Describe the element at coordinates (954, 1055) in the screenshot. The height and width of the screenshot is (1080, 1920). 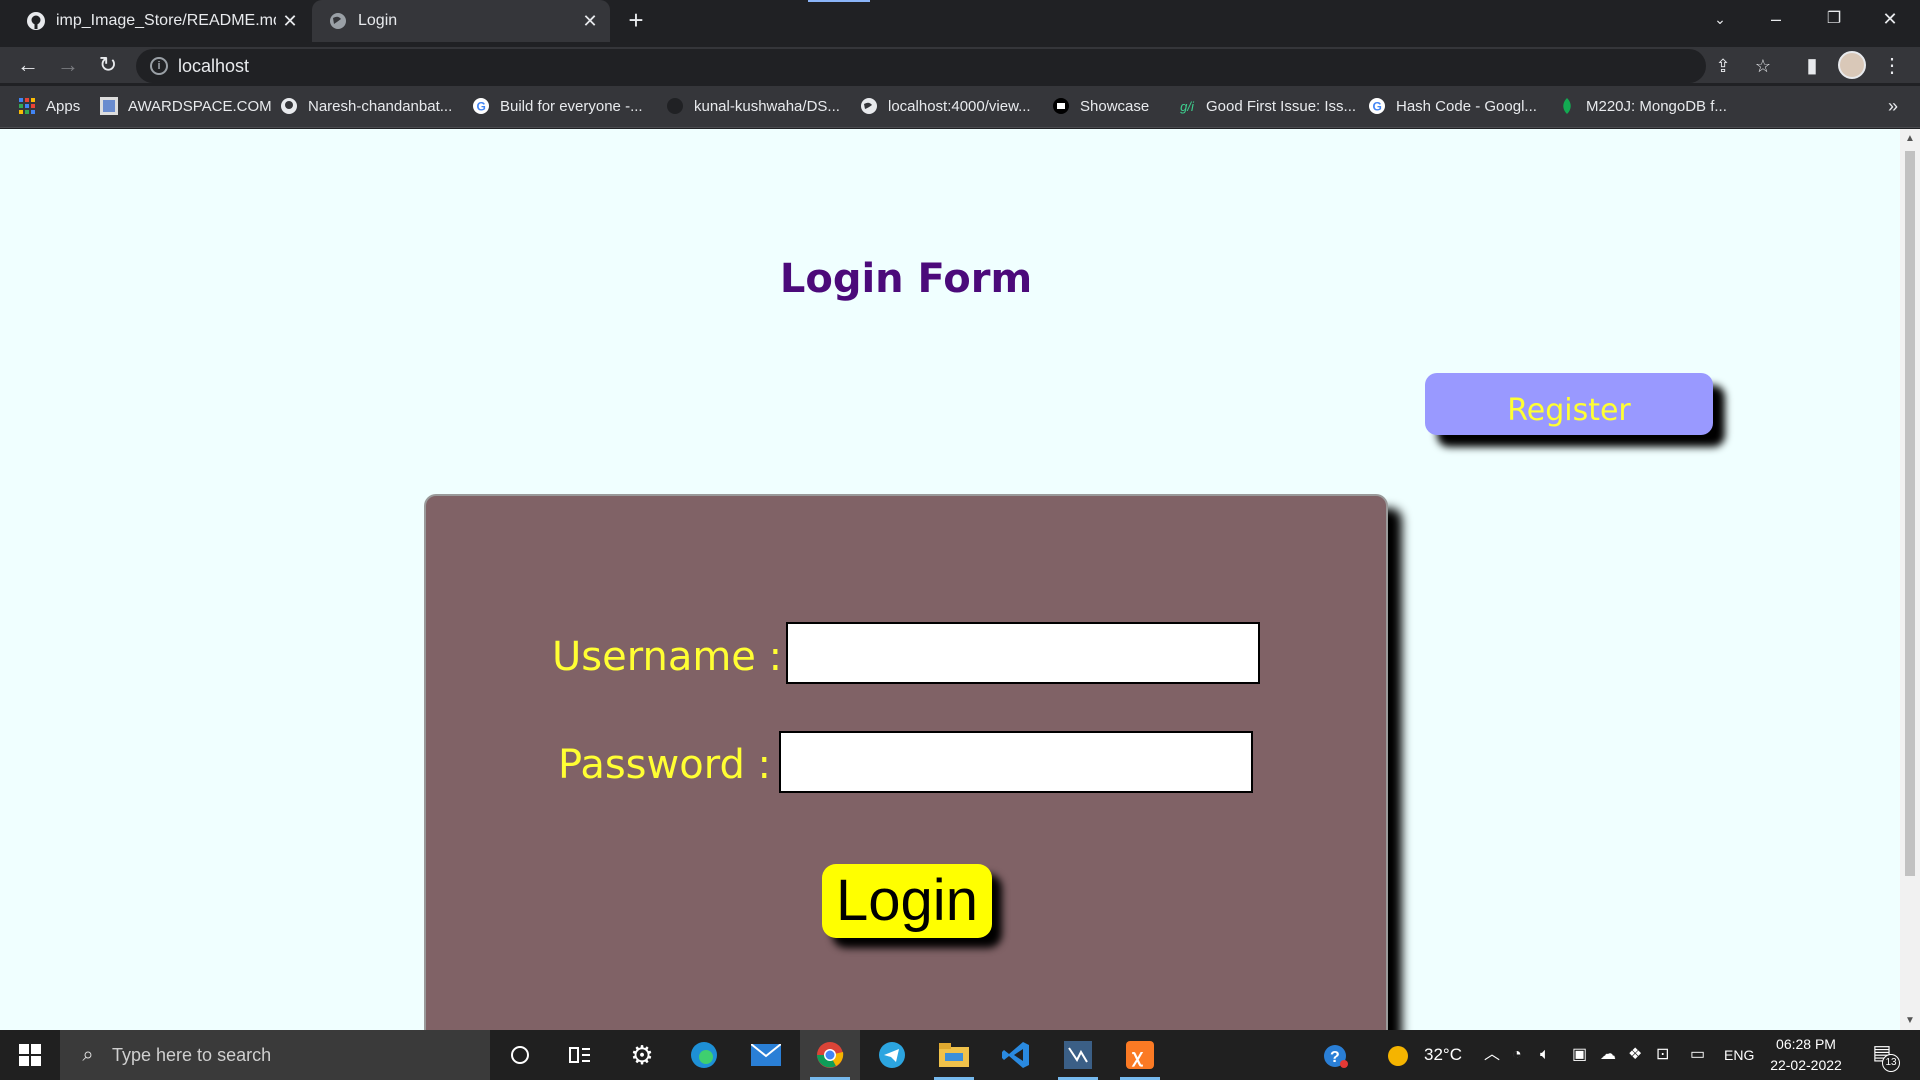
I see `file-explorer-icon` at that location.